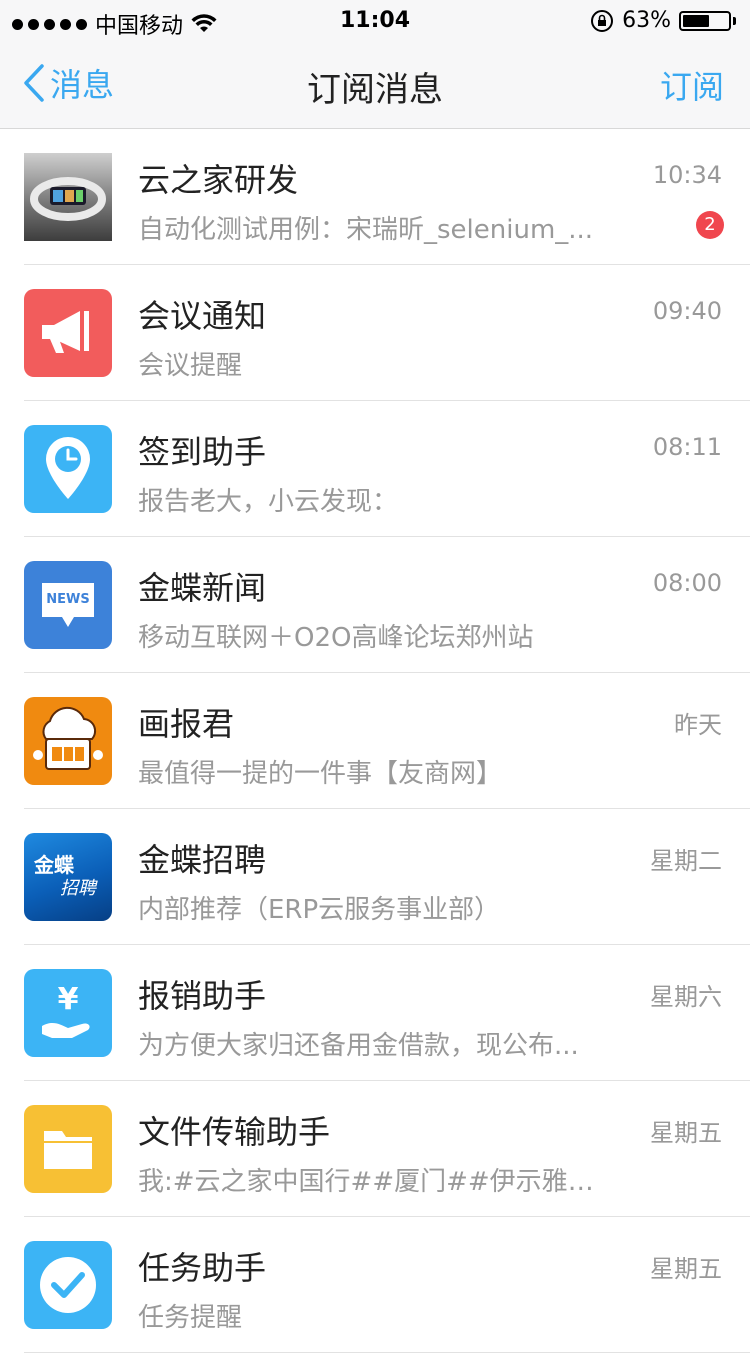  Describe the element at coordinates (68, 197) in the screenshot. I see `smart-bracelet-image` at that location.